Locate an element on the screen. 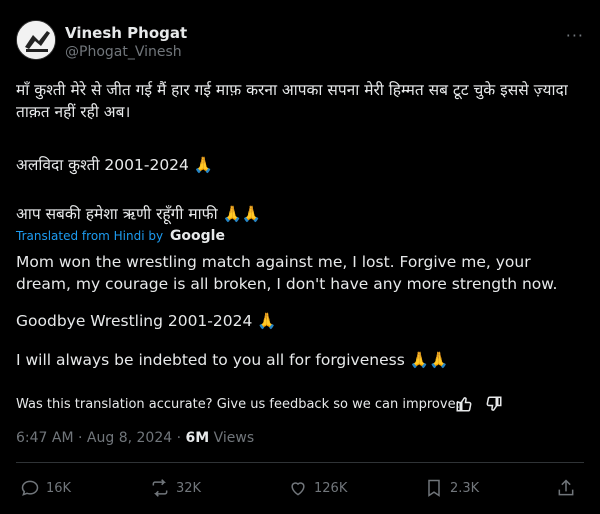 The height and width of the screenshot is (514, 600). views-count: 6M is located at coordinates (197, 438).